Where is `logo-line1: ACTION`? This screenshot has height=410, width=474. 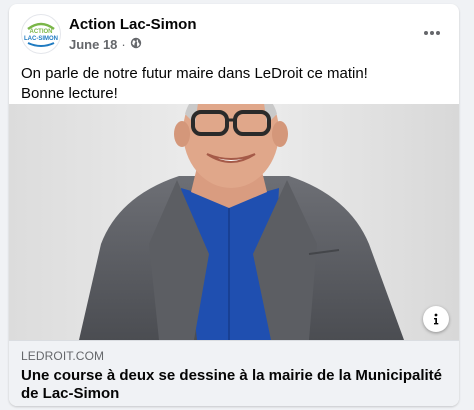
logo-line1: ACTION is located at coordinates (41, 32).